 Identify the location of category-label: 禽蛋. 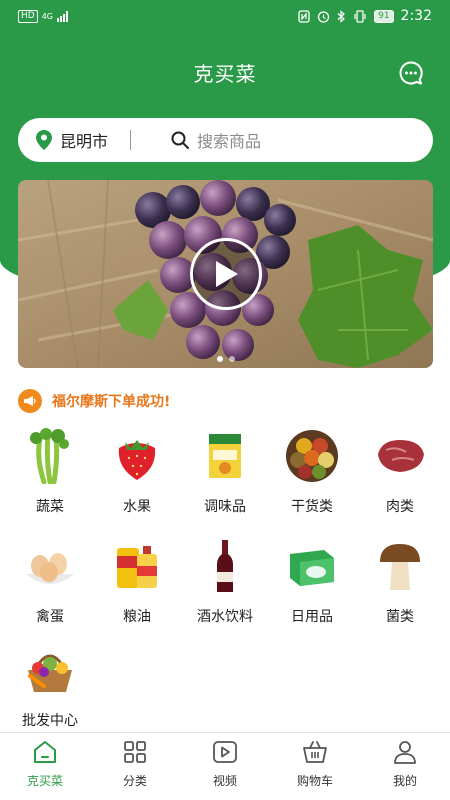
(50, 617).